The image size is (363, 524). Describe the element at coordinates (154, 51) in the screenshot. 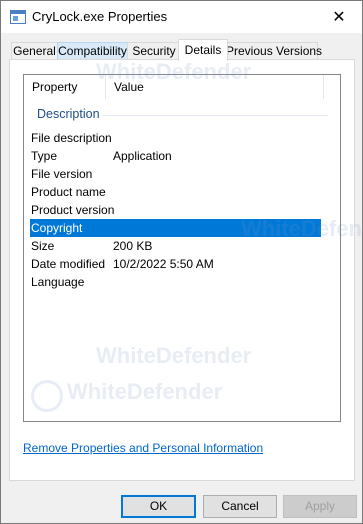

I see `tab-security: Security` at that location.